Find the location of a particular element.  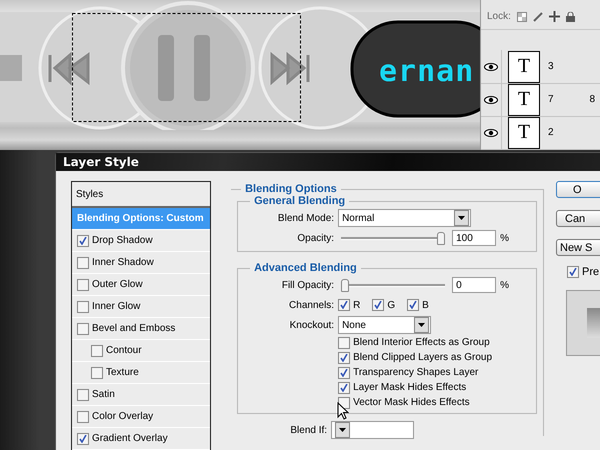

checkbox-label: Layer Mask Hides Effects is located at coordinates (409, 387).